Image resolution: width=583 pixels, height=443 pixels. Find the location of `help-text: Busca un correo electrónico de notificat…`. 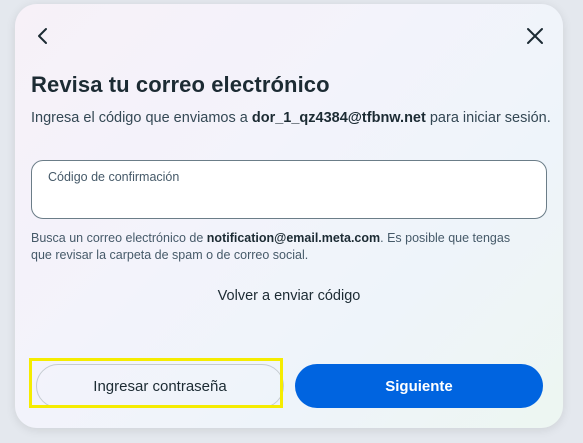

help-text: Busca un correo electrónico de notificat… is located at coordinates (281, 247).